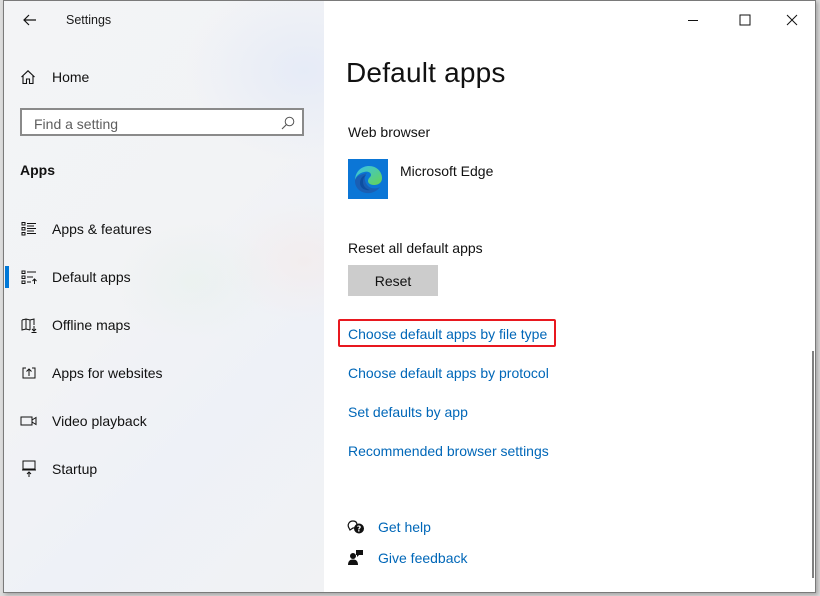 This screenshot has width=820, height=596. What do you see at coordinates (368, 179) in the screenshot?
I see `microsoft-edge-icon` at bounding box center [368, 179].